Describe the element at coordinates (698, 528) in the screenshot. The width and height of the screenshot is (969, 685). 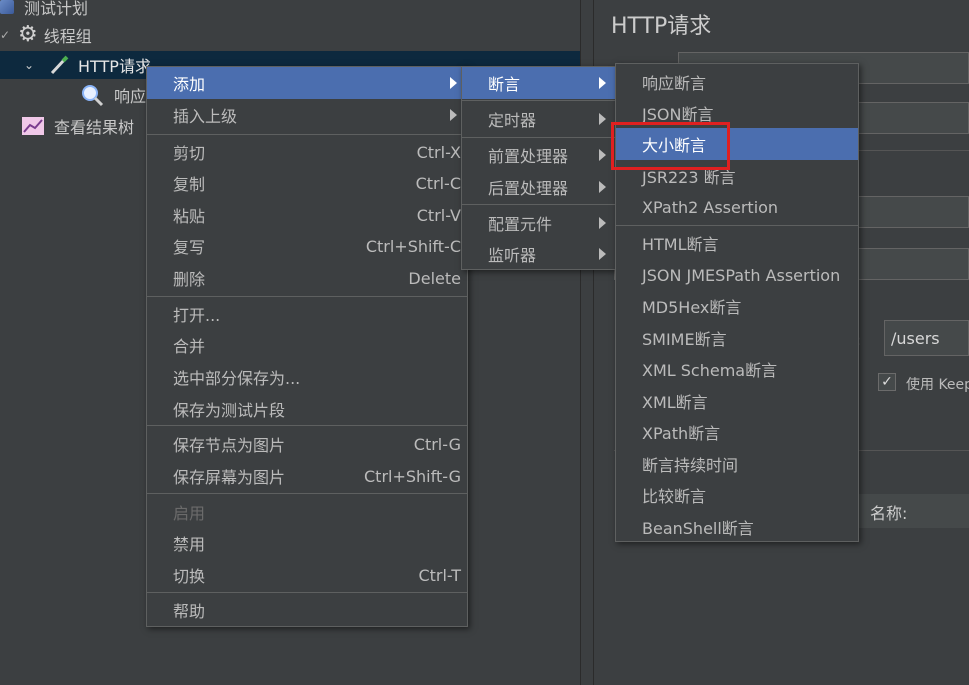
I see `menu-item-label: BeanShell断言` at that location.